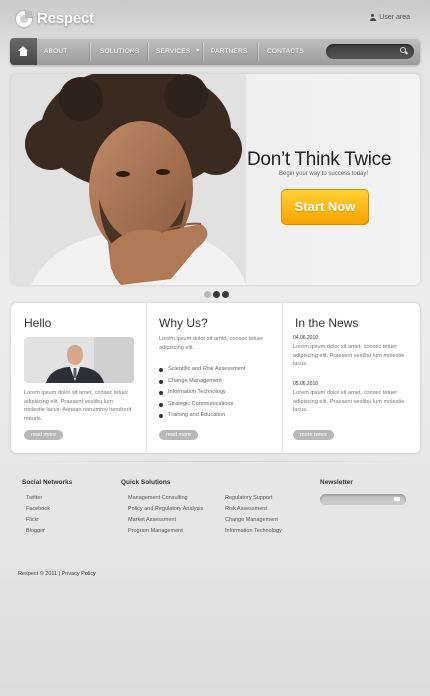 The height and width of the screenshot is (696, 430). Describe the element at coordinates (173, 51) in the screenshot. I see `nav-item-services-label: SERVICES` at that location.